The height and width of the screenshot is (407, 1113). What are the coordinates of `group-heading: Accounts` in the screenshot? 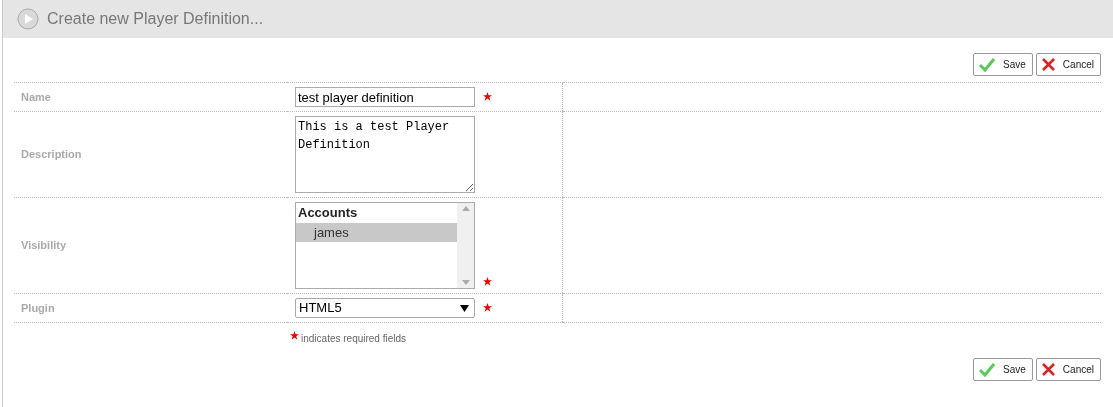 It's located at (328, 213).